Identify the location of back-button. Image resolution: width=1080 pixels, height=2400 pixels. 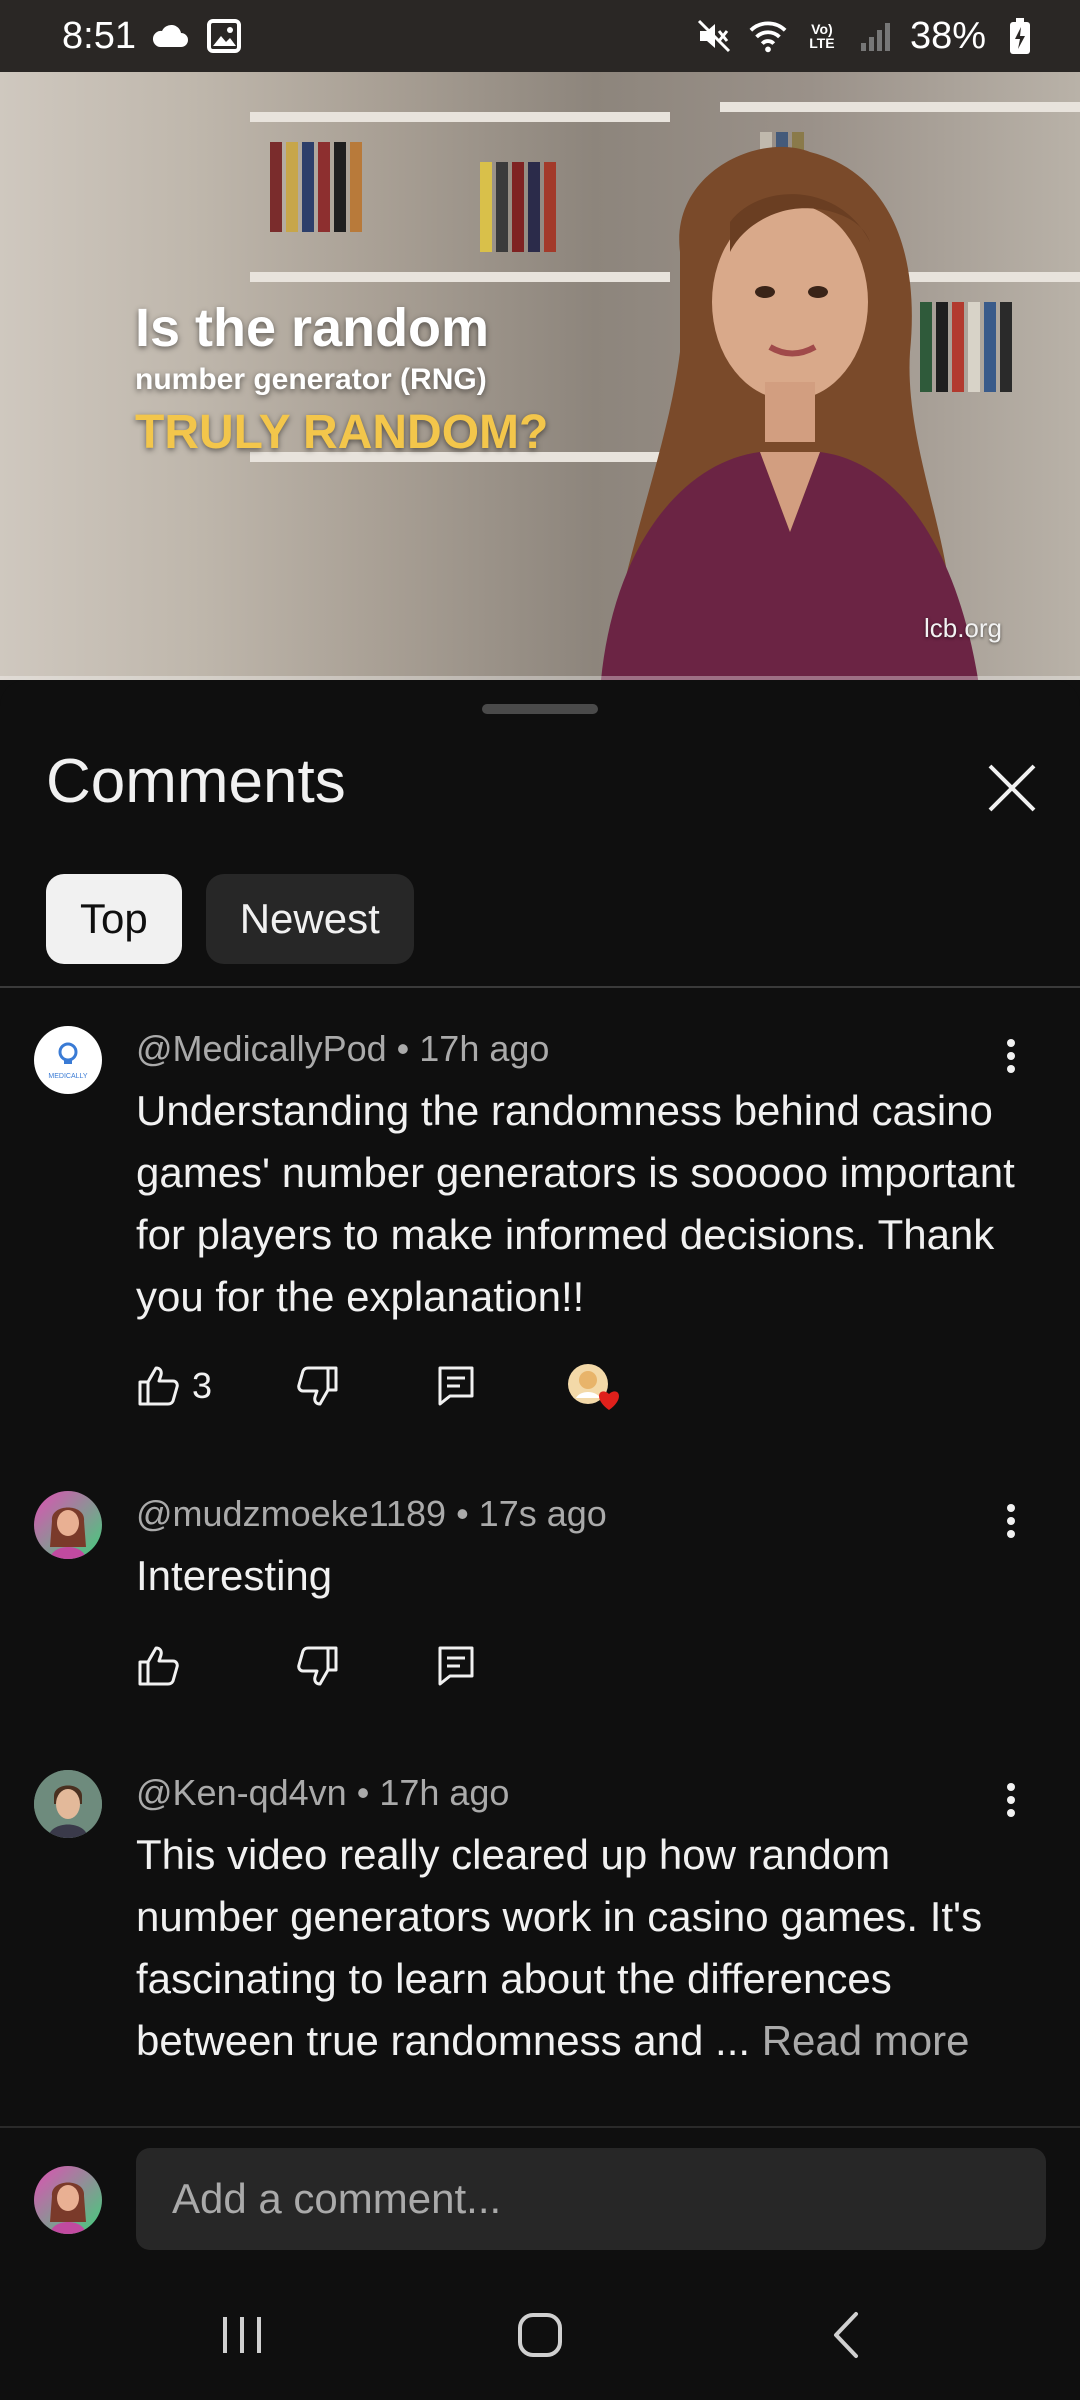
(846, 2335).